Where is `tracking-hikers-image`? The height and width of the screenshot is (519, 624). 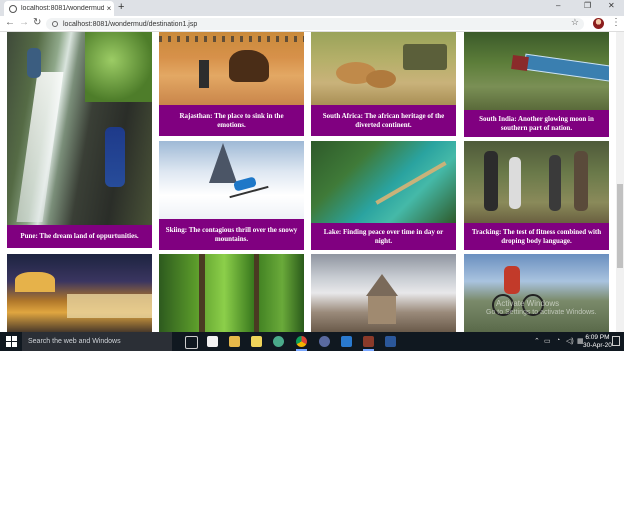 tracking-hikers-image is located at coordinates (536, 182).